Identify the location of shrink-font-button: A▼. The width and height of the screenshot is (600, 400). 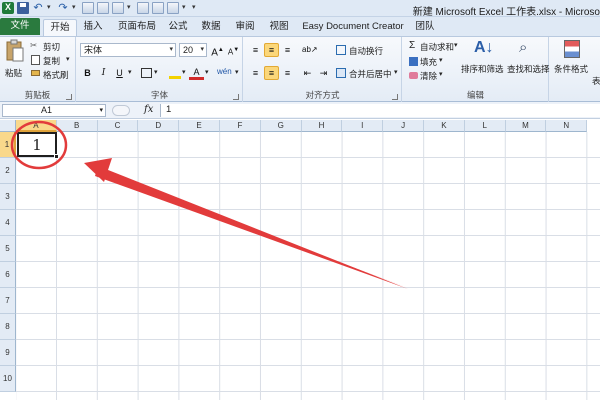
(233, 50).